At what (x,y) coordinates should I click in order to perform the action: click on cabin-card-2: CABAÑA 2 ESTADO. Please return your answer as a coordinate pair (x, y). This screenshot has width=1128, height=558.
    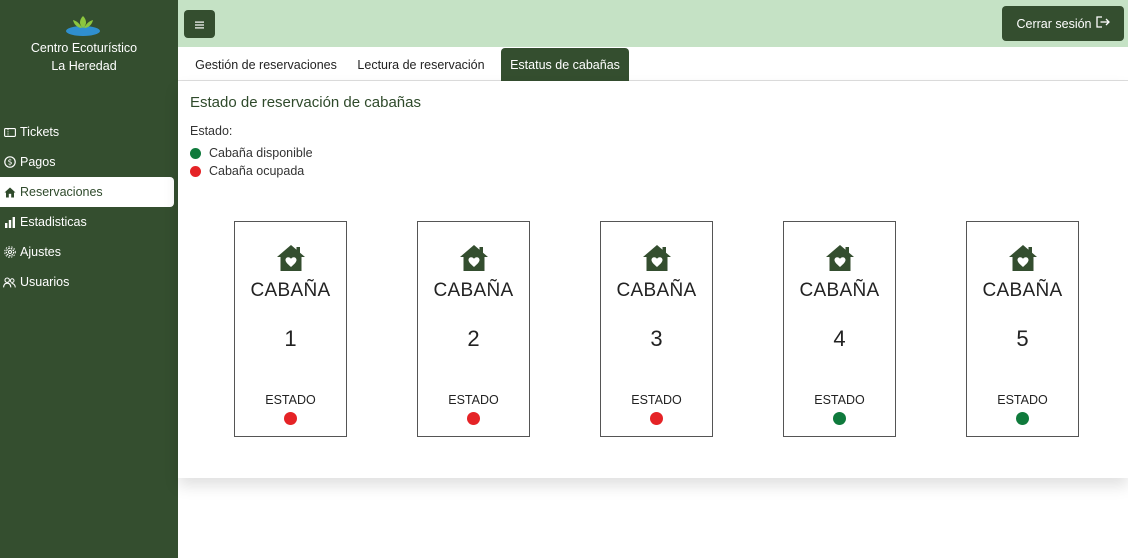
    Looking at the image, I should click on (473, 329).